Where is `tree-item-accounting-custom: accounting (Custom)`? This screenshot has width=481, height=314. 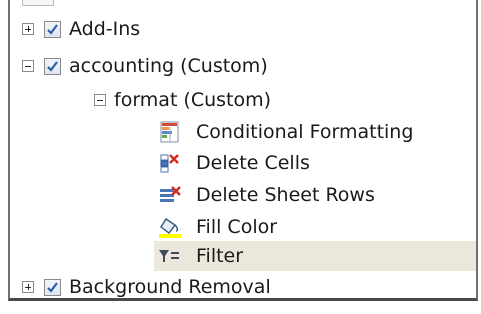
tree-item-accounting-custom: accounting (Custom) is located at coordinates (242, 66).